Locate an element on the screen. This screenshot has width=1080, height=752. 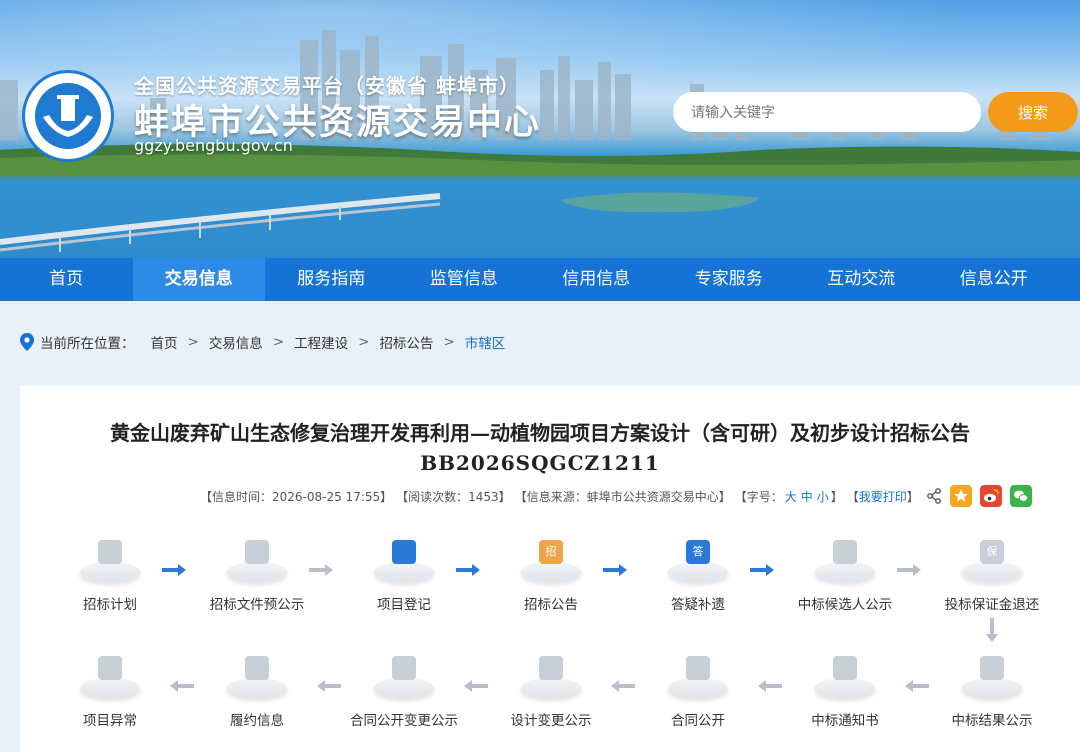
candidate-badge-icon is located at coordinates (845, 552).